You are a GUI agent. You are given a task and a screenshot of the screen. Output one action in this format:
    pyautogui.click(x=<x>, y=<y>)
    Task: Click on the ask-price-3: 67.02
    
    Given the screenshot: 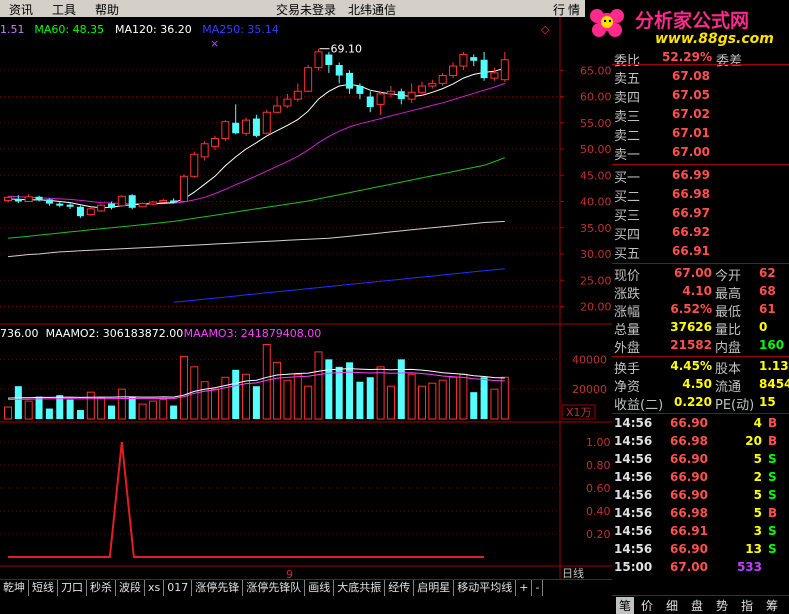 What is the action you would take?
    pyautogui.click(x=691, y=114)
    